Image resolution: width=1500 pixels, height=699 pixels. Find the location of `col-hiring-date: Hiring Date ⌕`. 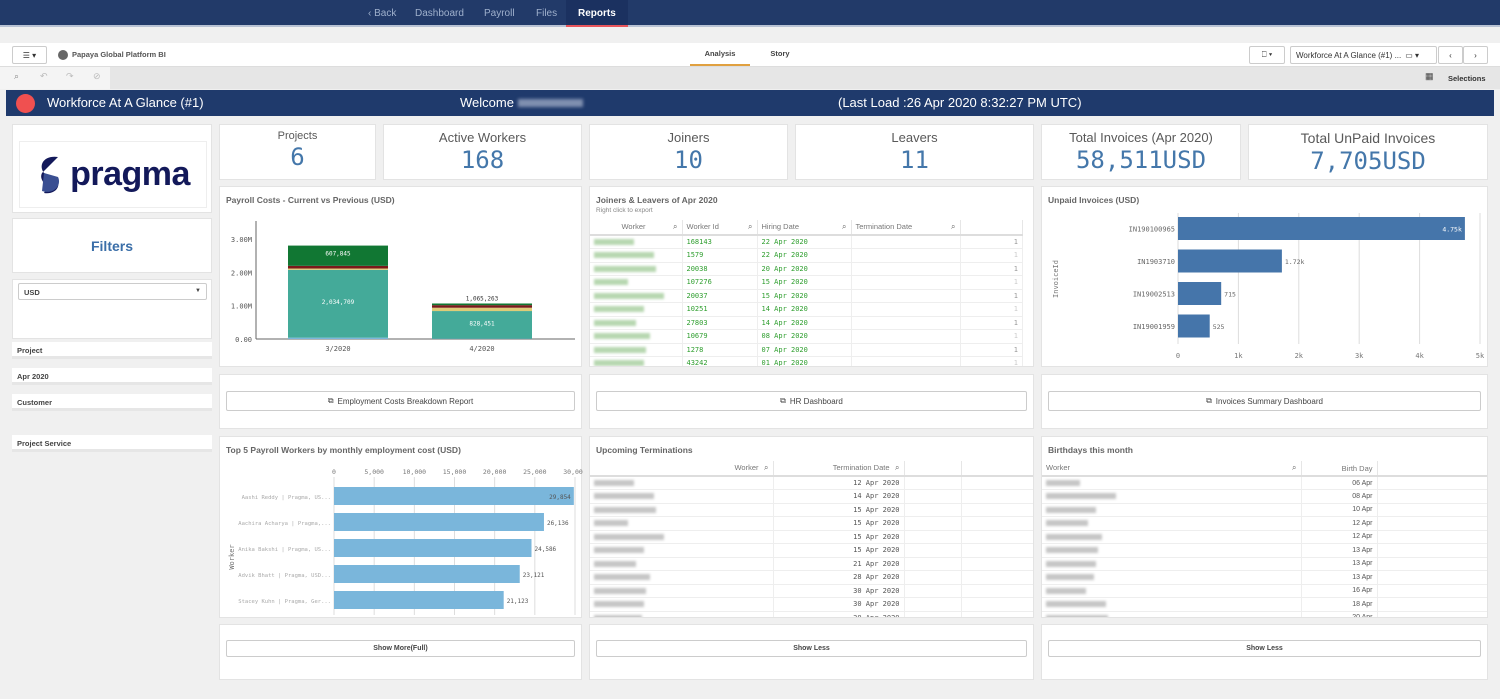

col-hiring-date: Hiring Date ⌕ is located at coordinates (804, 228).